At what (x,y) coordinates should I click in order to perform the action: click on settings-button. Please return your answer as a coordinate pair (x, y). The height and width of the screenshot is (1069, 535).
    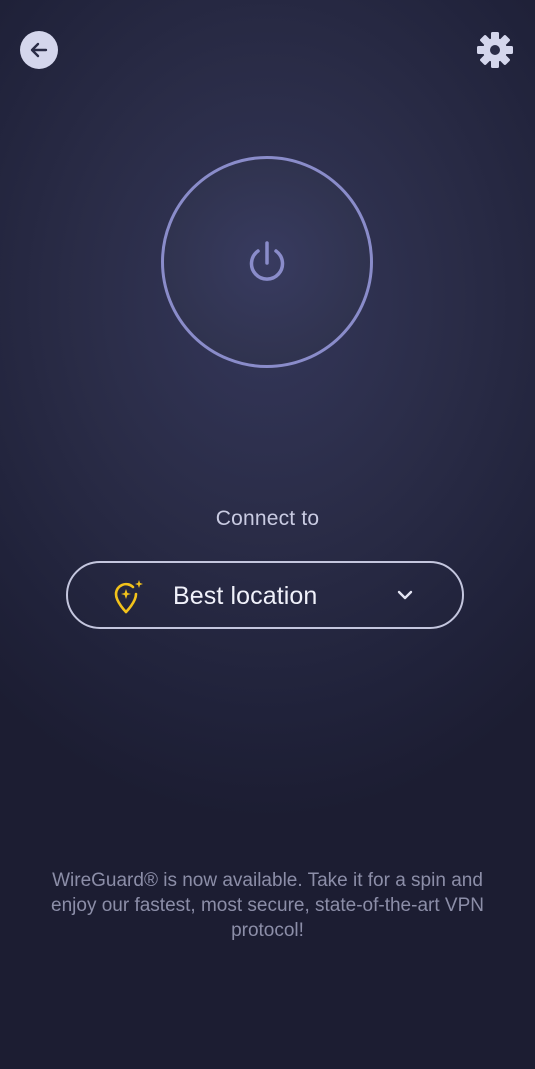
    Looking at the image, I should click on (495, 50).